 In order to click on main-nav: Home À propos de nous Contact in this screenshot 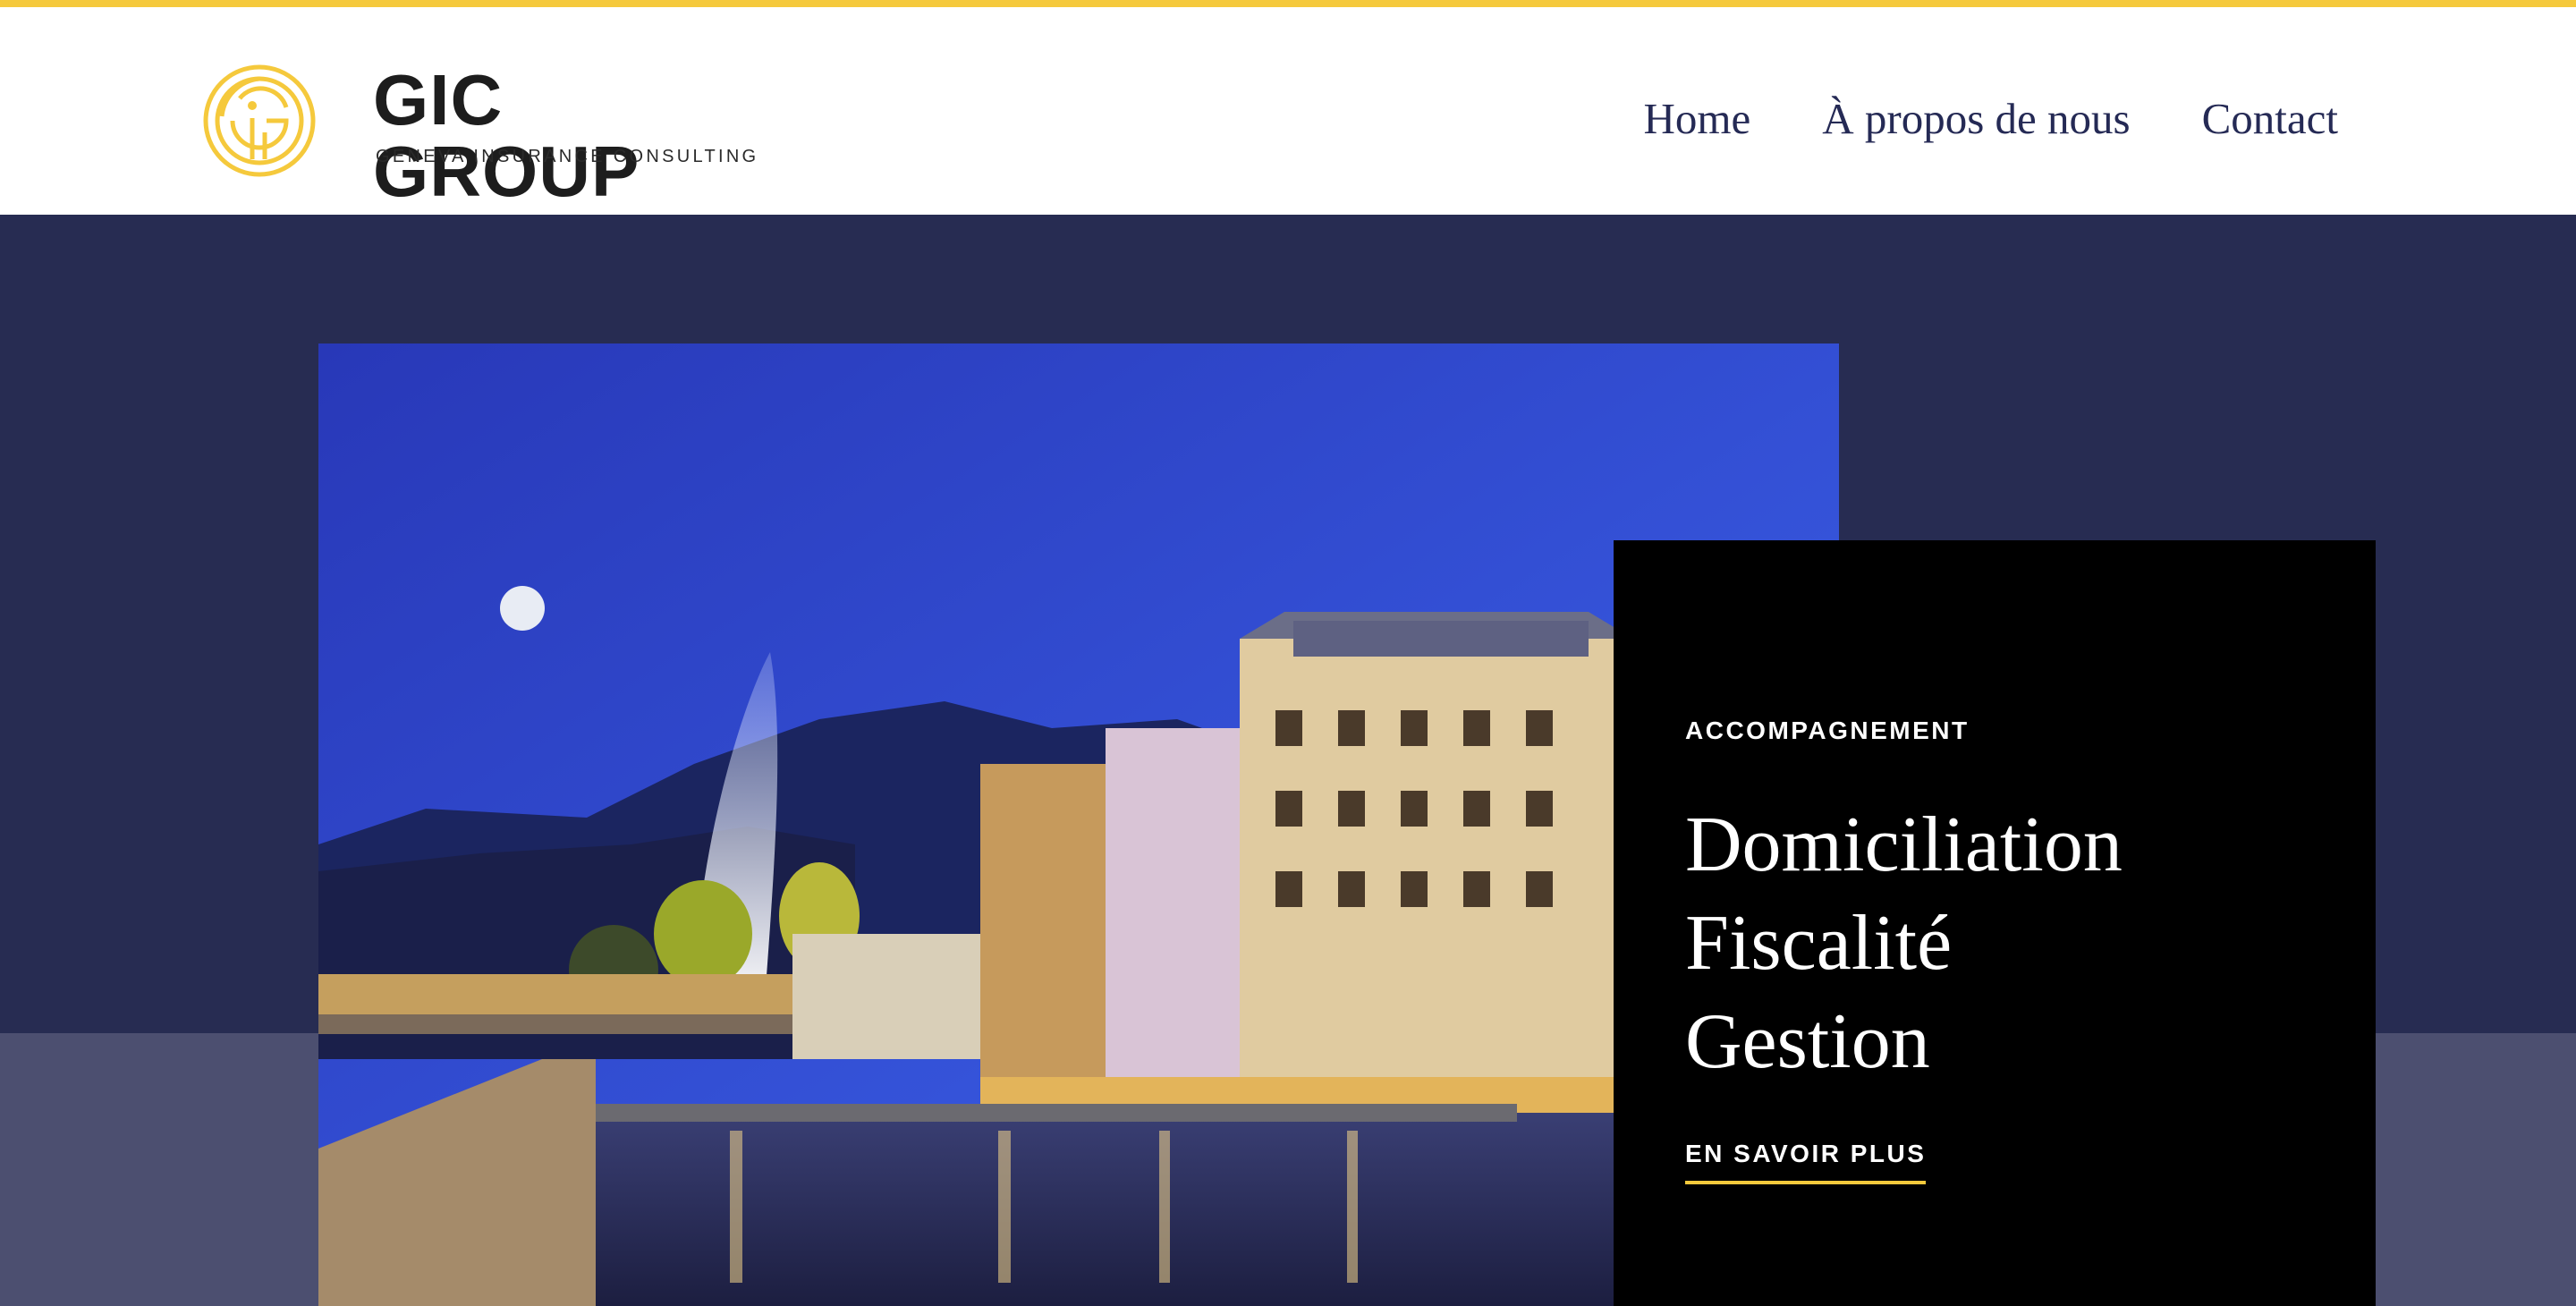, I will do `click(1990, 119)`.